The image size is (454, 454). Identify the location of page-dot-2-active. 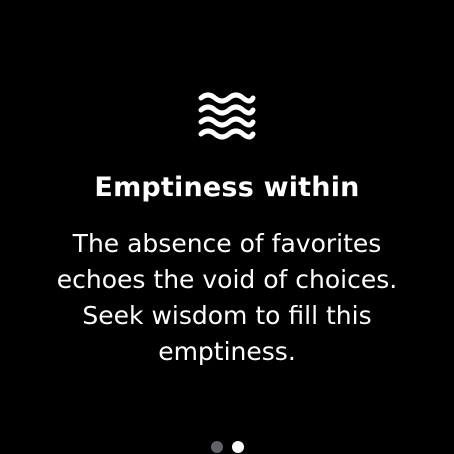
(237, 447).